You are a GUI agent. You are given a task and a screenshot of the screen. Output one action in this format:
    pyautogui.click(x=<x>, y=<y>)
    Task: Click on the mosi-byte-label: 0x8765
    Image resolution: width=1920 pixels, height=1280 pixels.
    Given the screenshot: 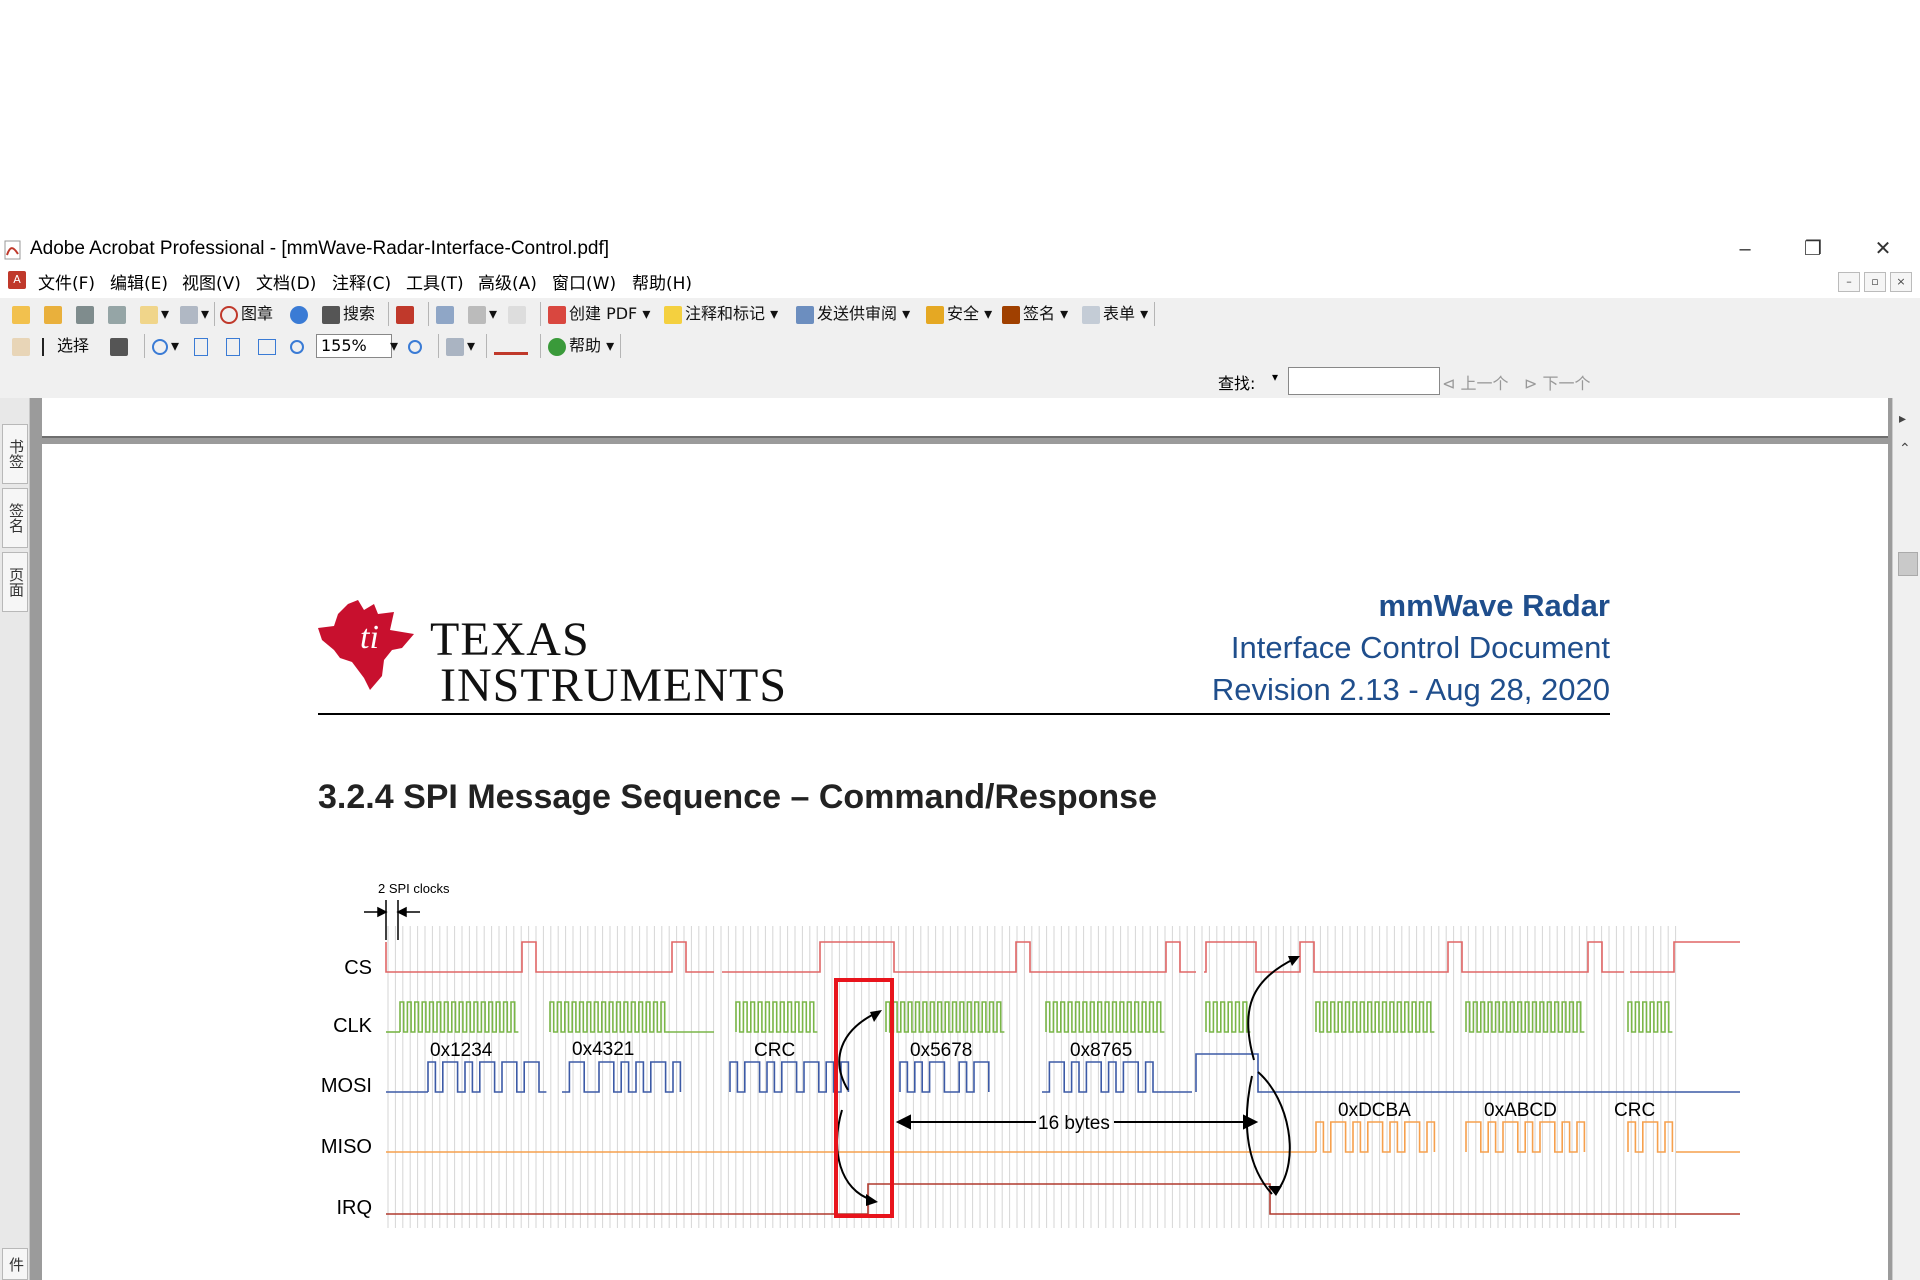 What is the action you would take?
    pyautogui.click(x=1101, y=1050)
    